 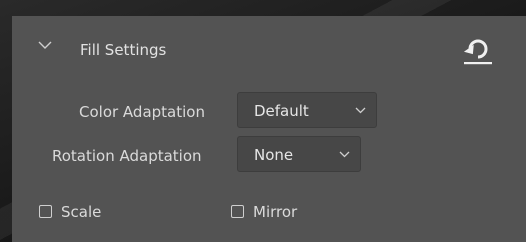 I want to click on mirror-checkbox, so click(x=237, y=211).